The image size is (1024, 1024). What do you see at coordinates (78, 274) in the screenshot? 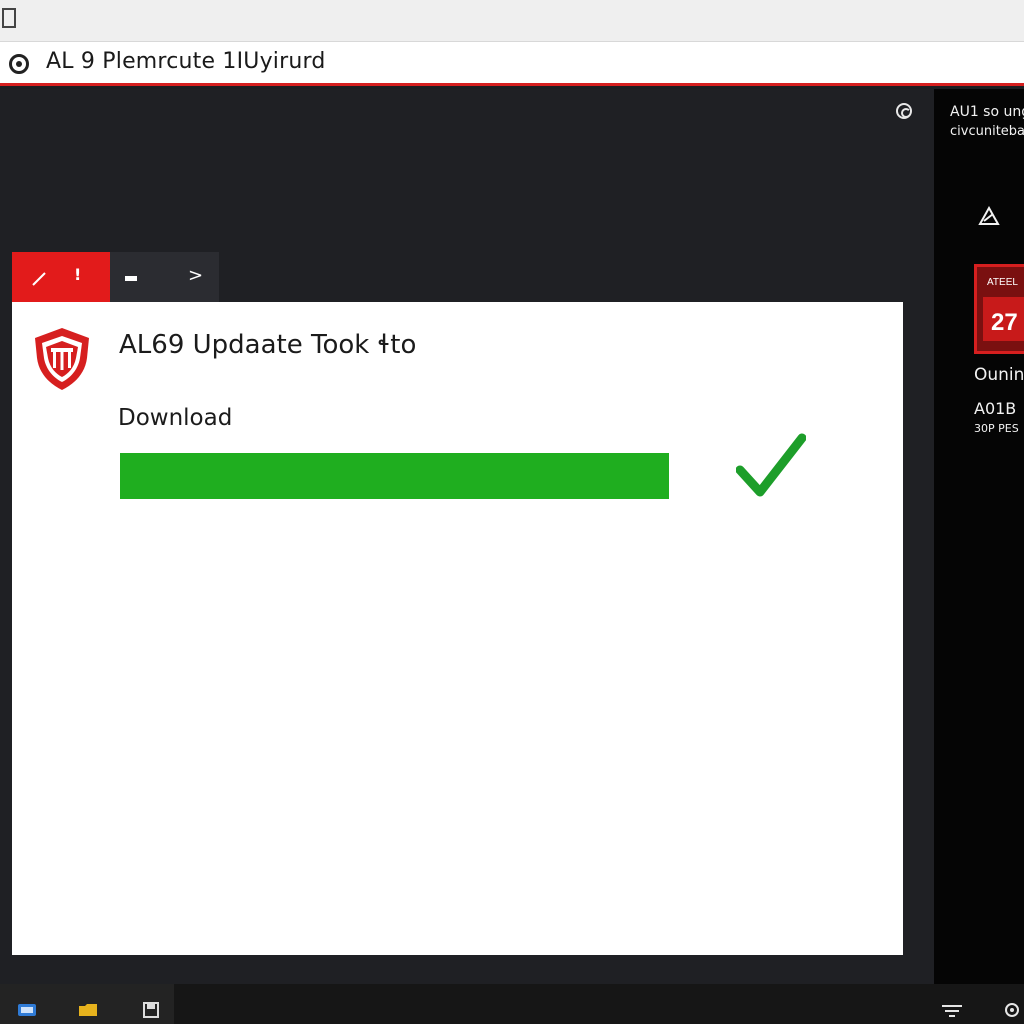
I see `tab-edit-label: !` at bounding box center [78, 274].